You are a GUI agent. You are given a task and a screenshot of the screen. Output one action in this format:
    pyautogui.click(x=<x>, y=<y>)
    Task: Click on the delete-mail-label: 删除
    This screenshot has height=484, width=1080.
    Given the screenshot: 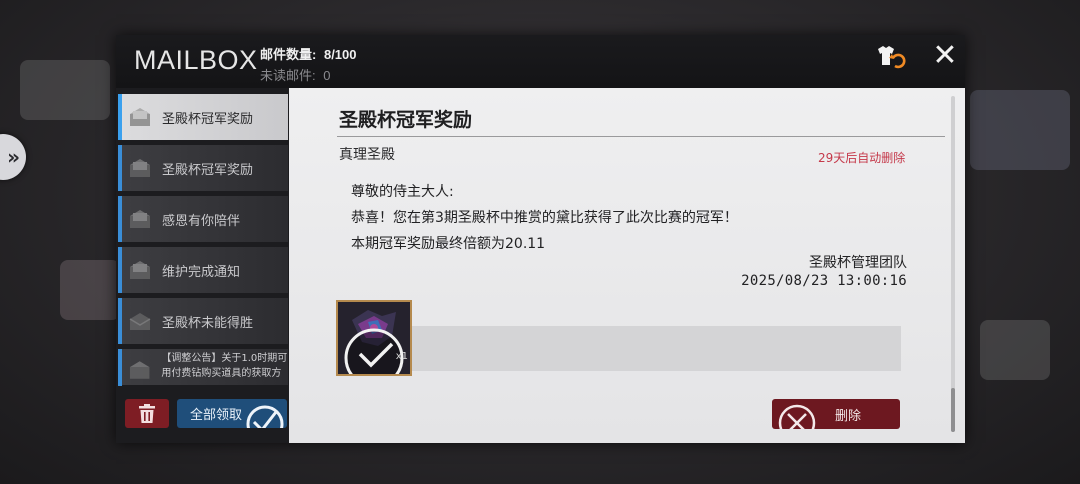 What is the action you would take?
    pyautogui.click(x=848, y=416)
    